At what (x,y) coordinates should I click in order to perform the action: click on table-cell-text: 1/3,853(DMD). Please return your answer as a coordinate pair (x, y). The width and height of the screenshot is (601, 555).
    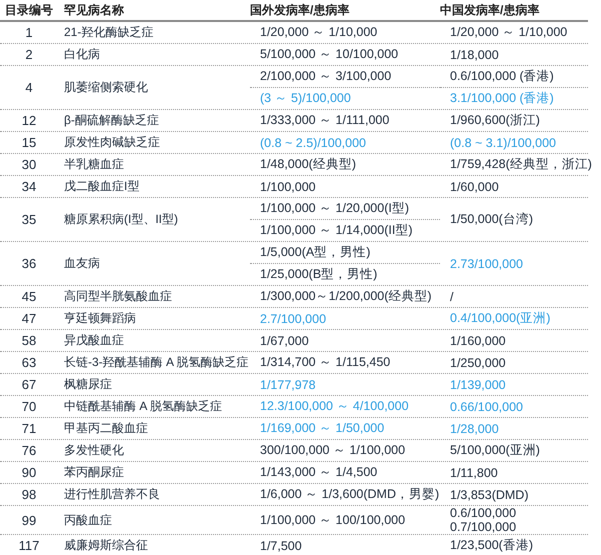
    Looking at the image, I should click on (489, 495).